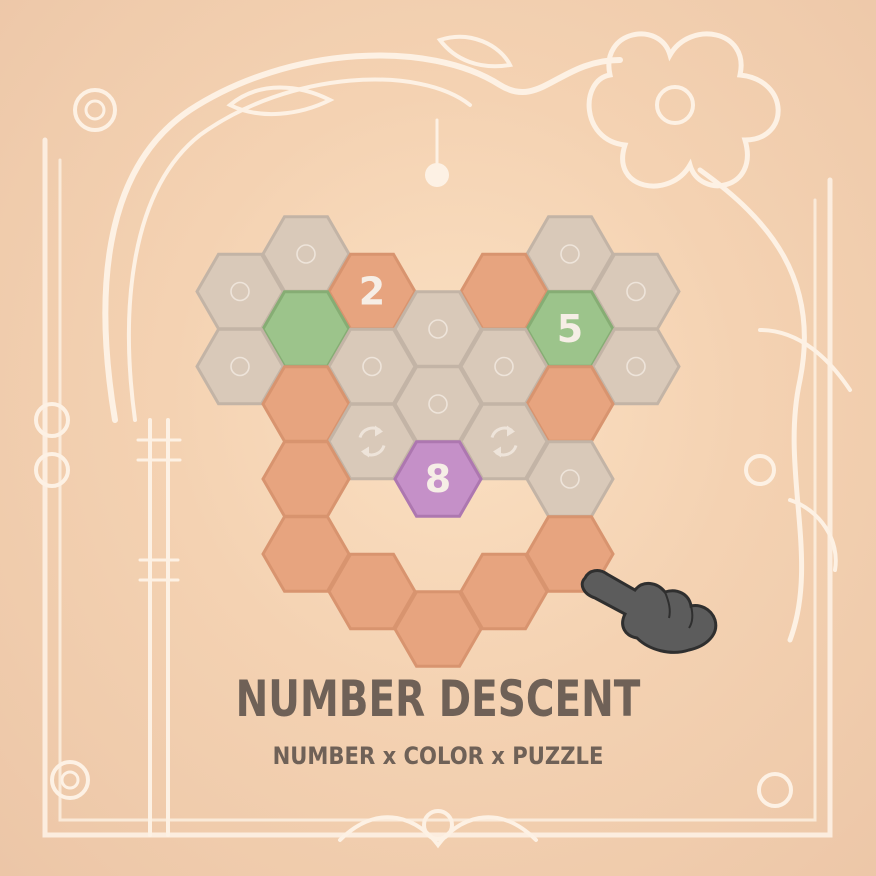 This screenshot has width=876, height=876. What do you see at coordinates (649, 611) in the screenshot?
I see `pointing-hand-icon` at bounding box center [649, 611].